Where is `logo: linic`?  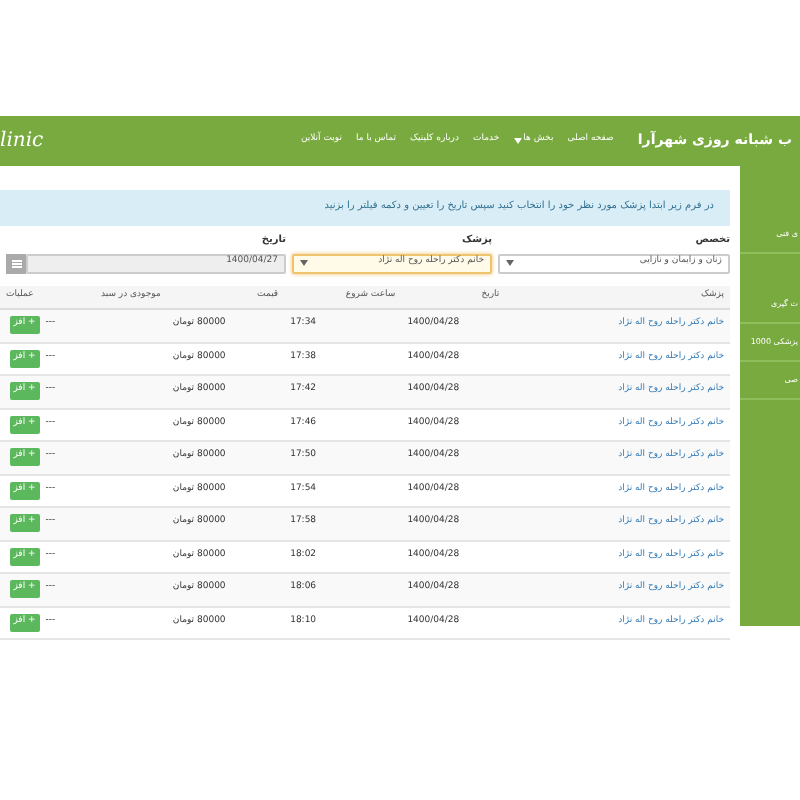 logo: linic is located at coordinates (22, 141).